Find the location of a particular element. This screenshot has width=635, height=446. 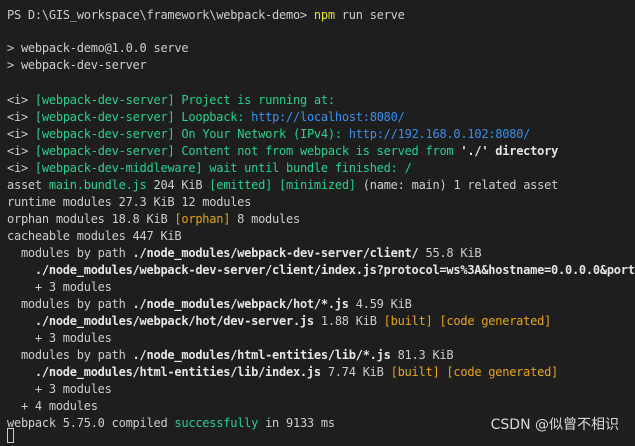

asset-minimized-flag: [minimized] is located at coordinates (317, 185).